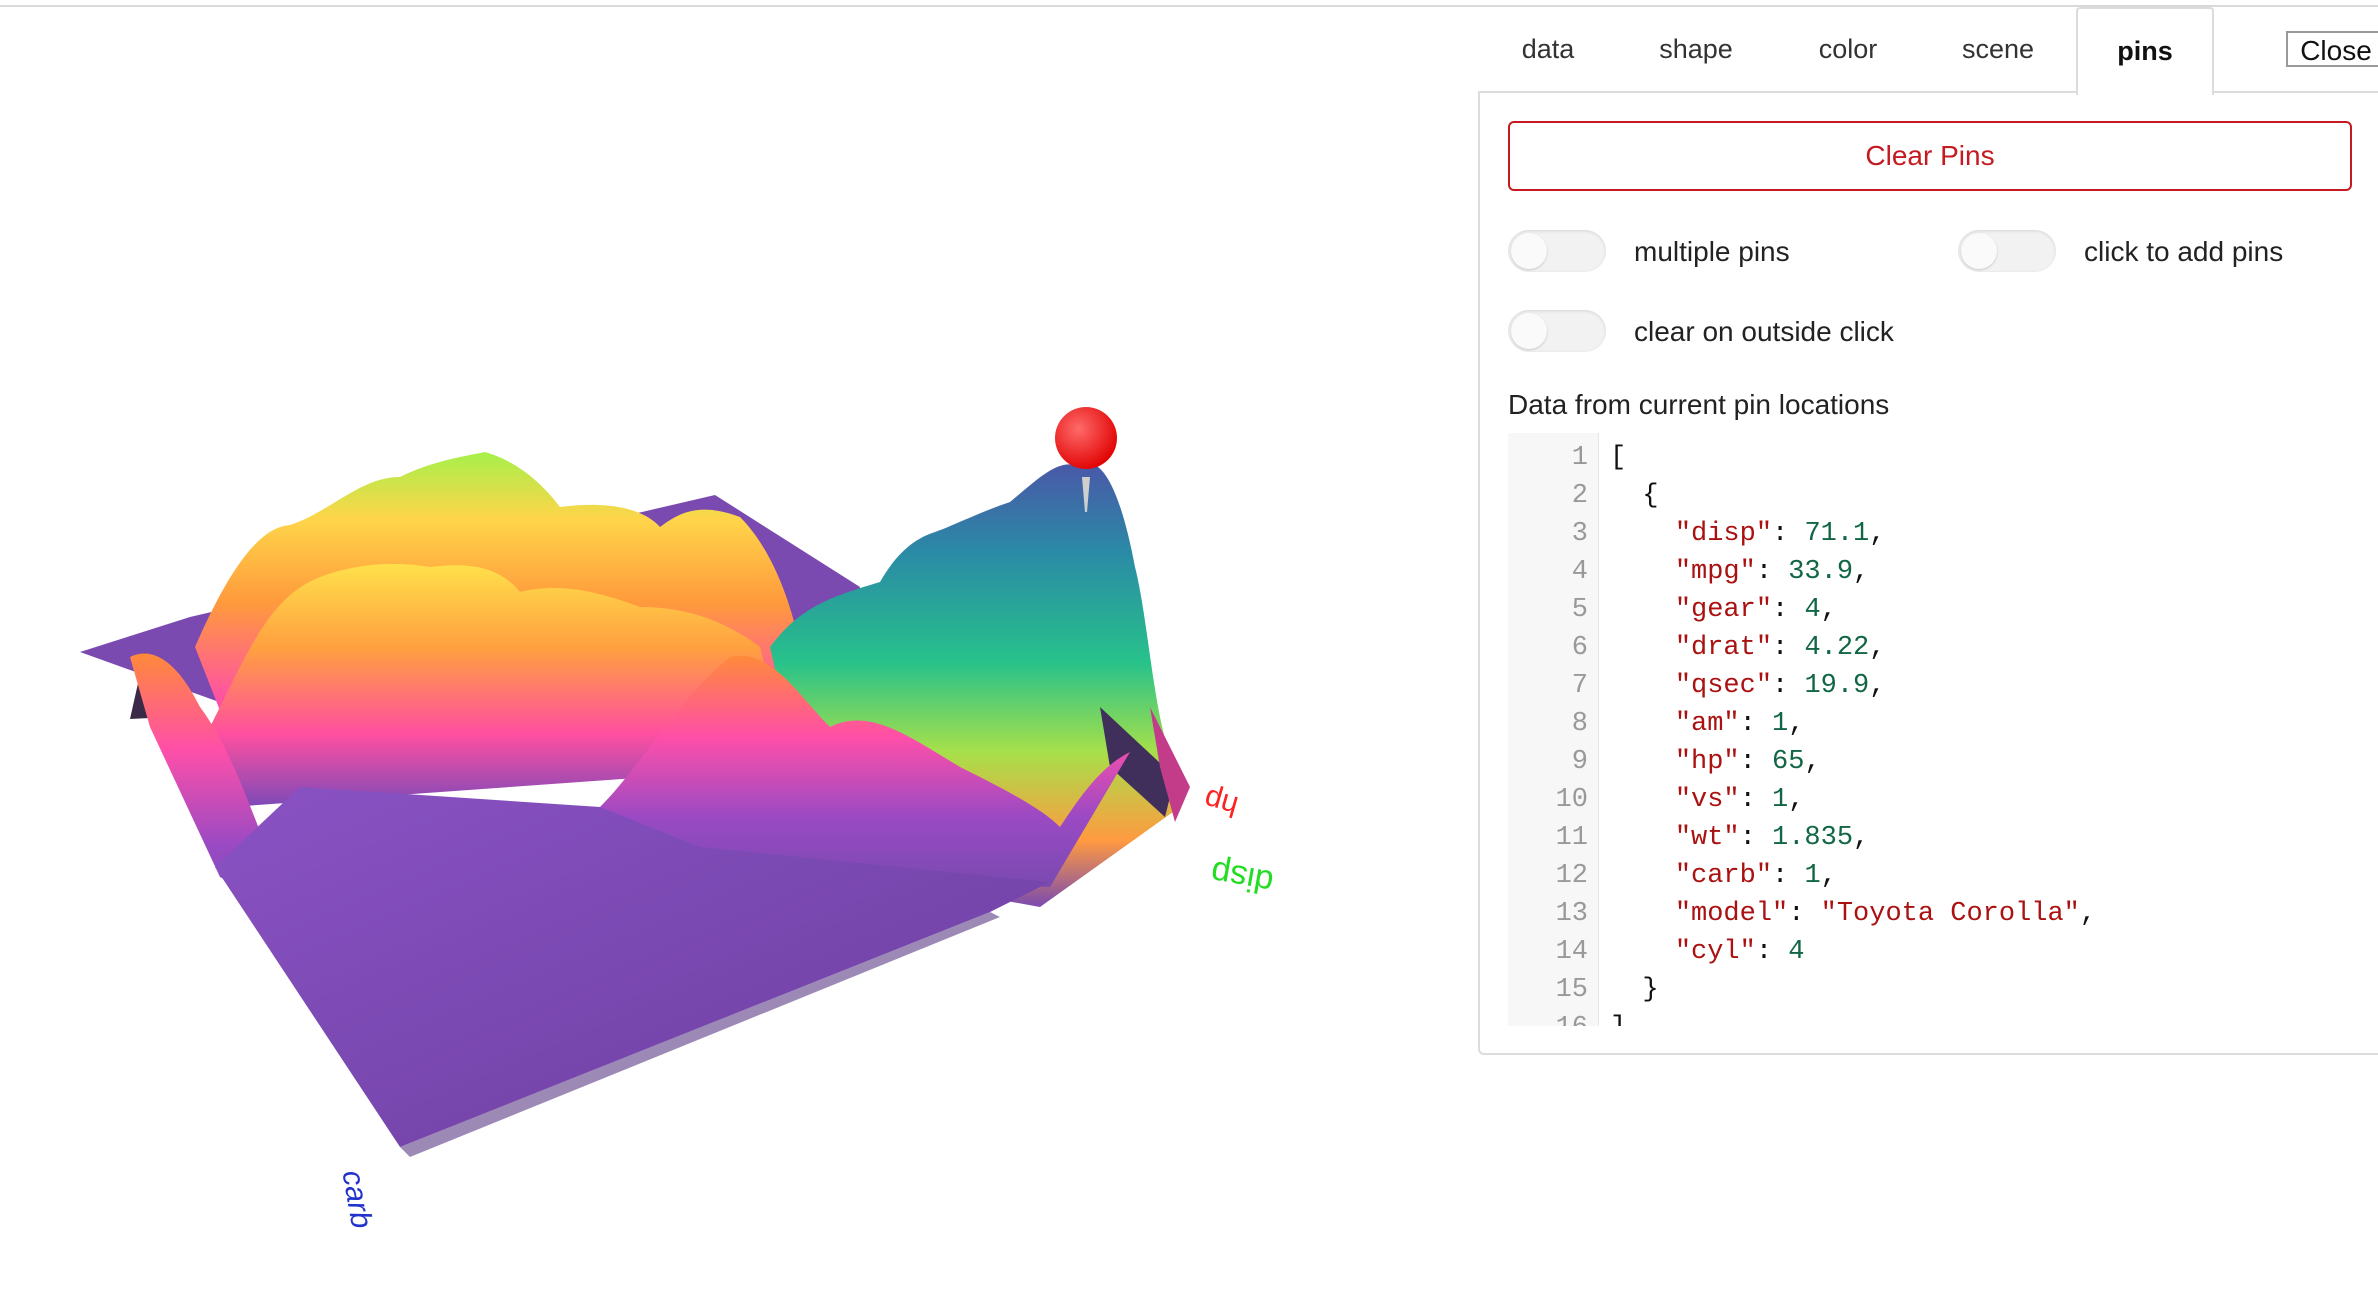 Image resolution: width=2378 pixels, height=1290 pixels. I want to click on line-number: 1, so click(1579, 458).